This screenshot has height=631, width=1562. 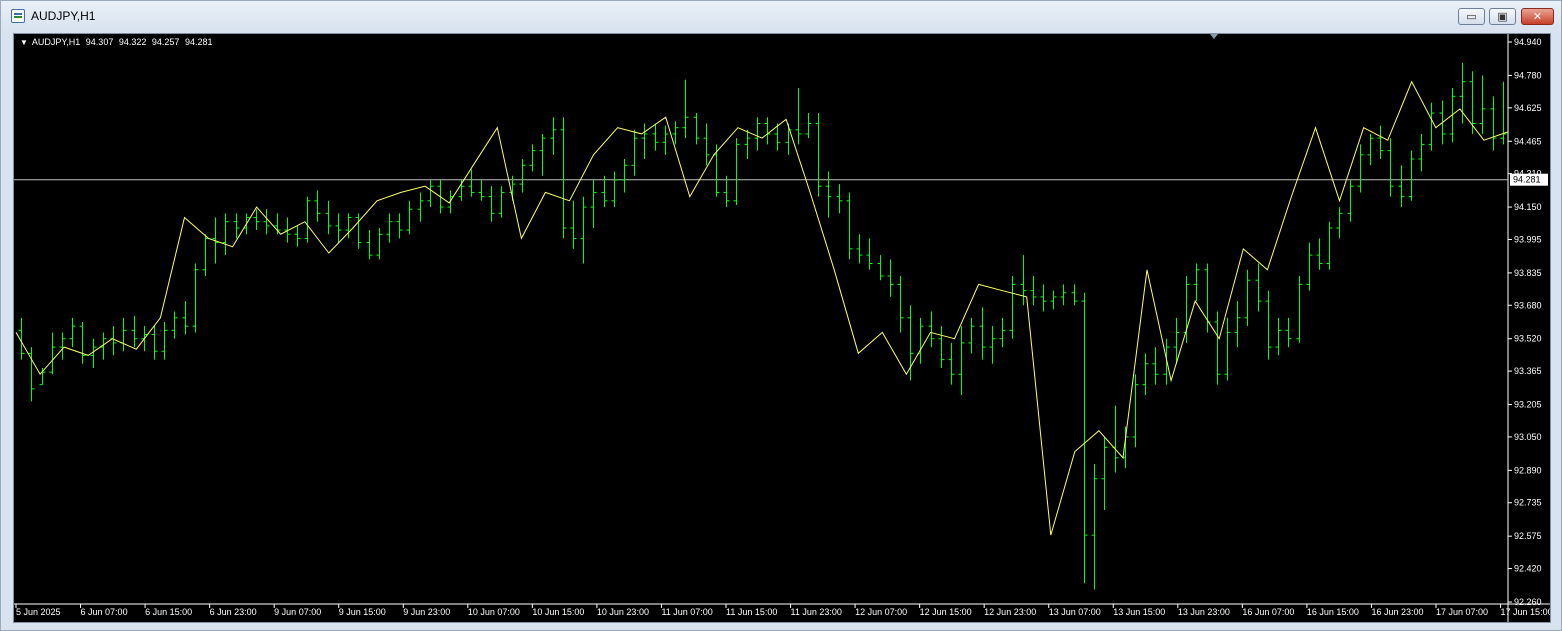 I want to click on price-tick-label: 94.780, so click(x=1528, y=75).